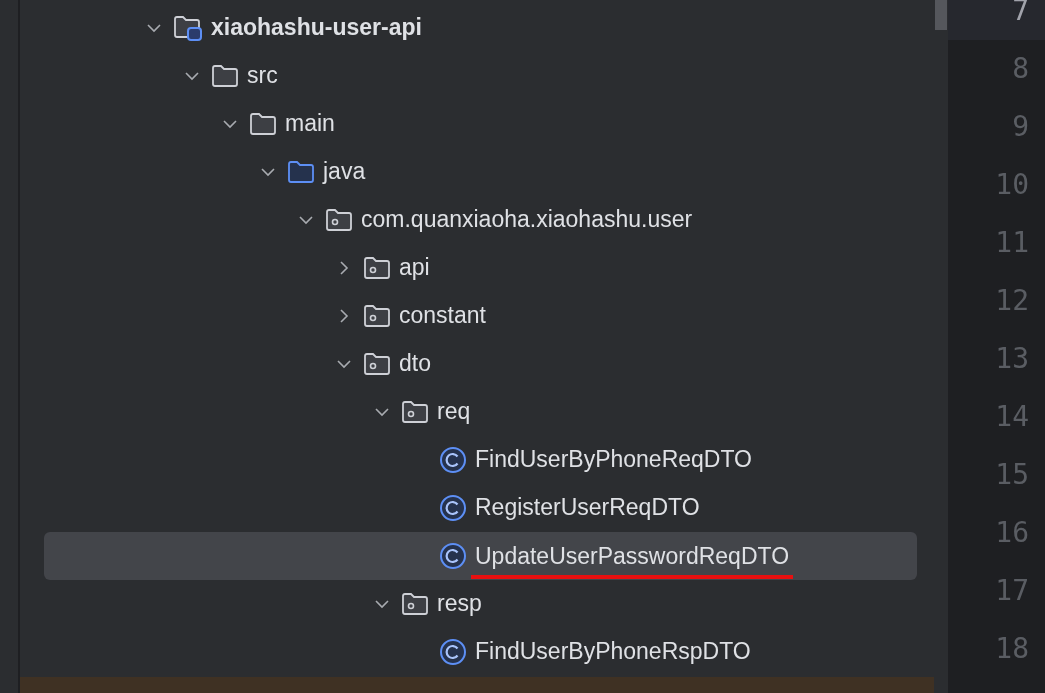  What do you see at coordinates (188, 28) in the screenshot?
I see `module-folder-icon` at bounding box center [188, 28].